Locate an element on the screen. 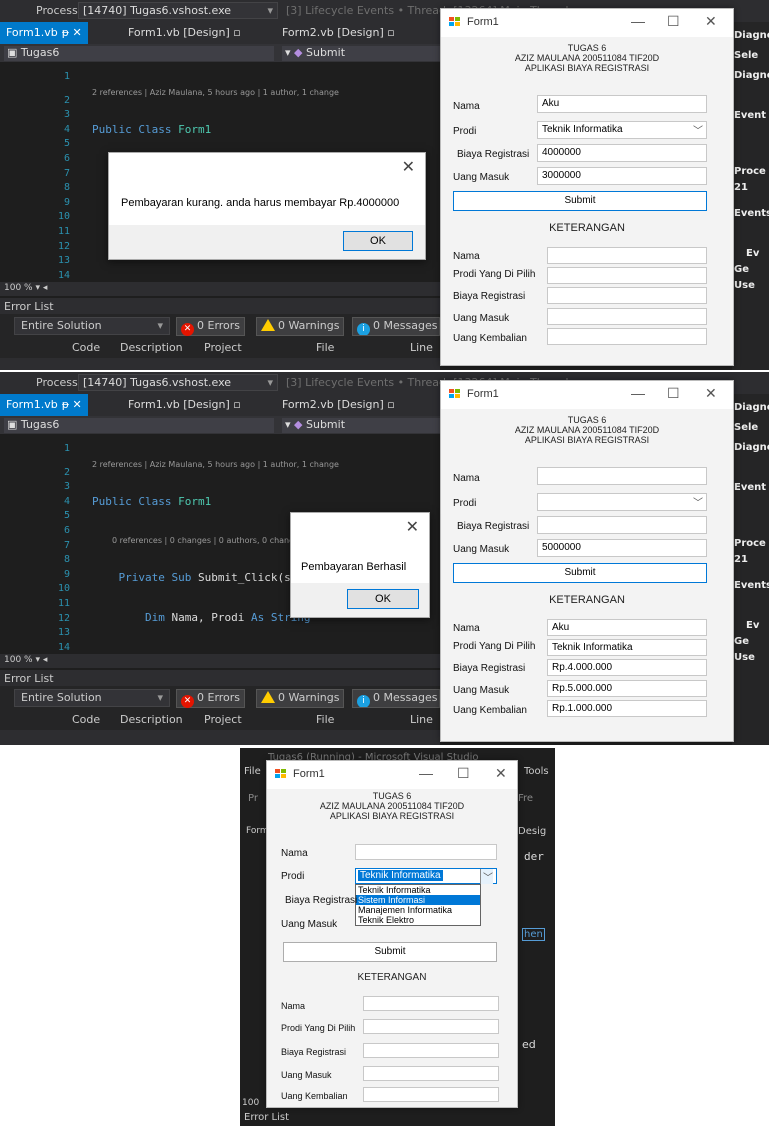  message-box: ✕ Pembayaran Berhasil OK is located at coordinates (360, 565).